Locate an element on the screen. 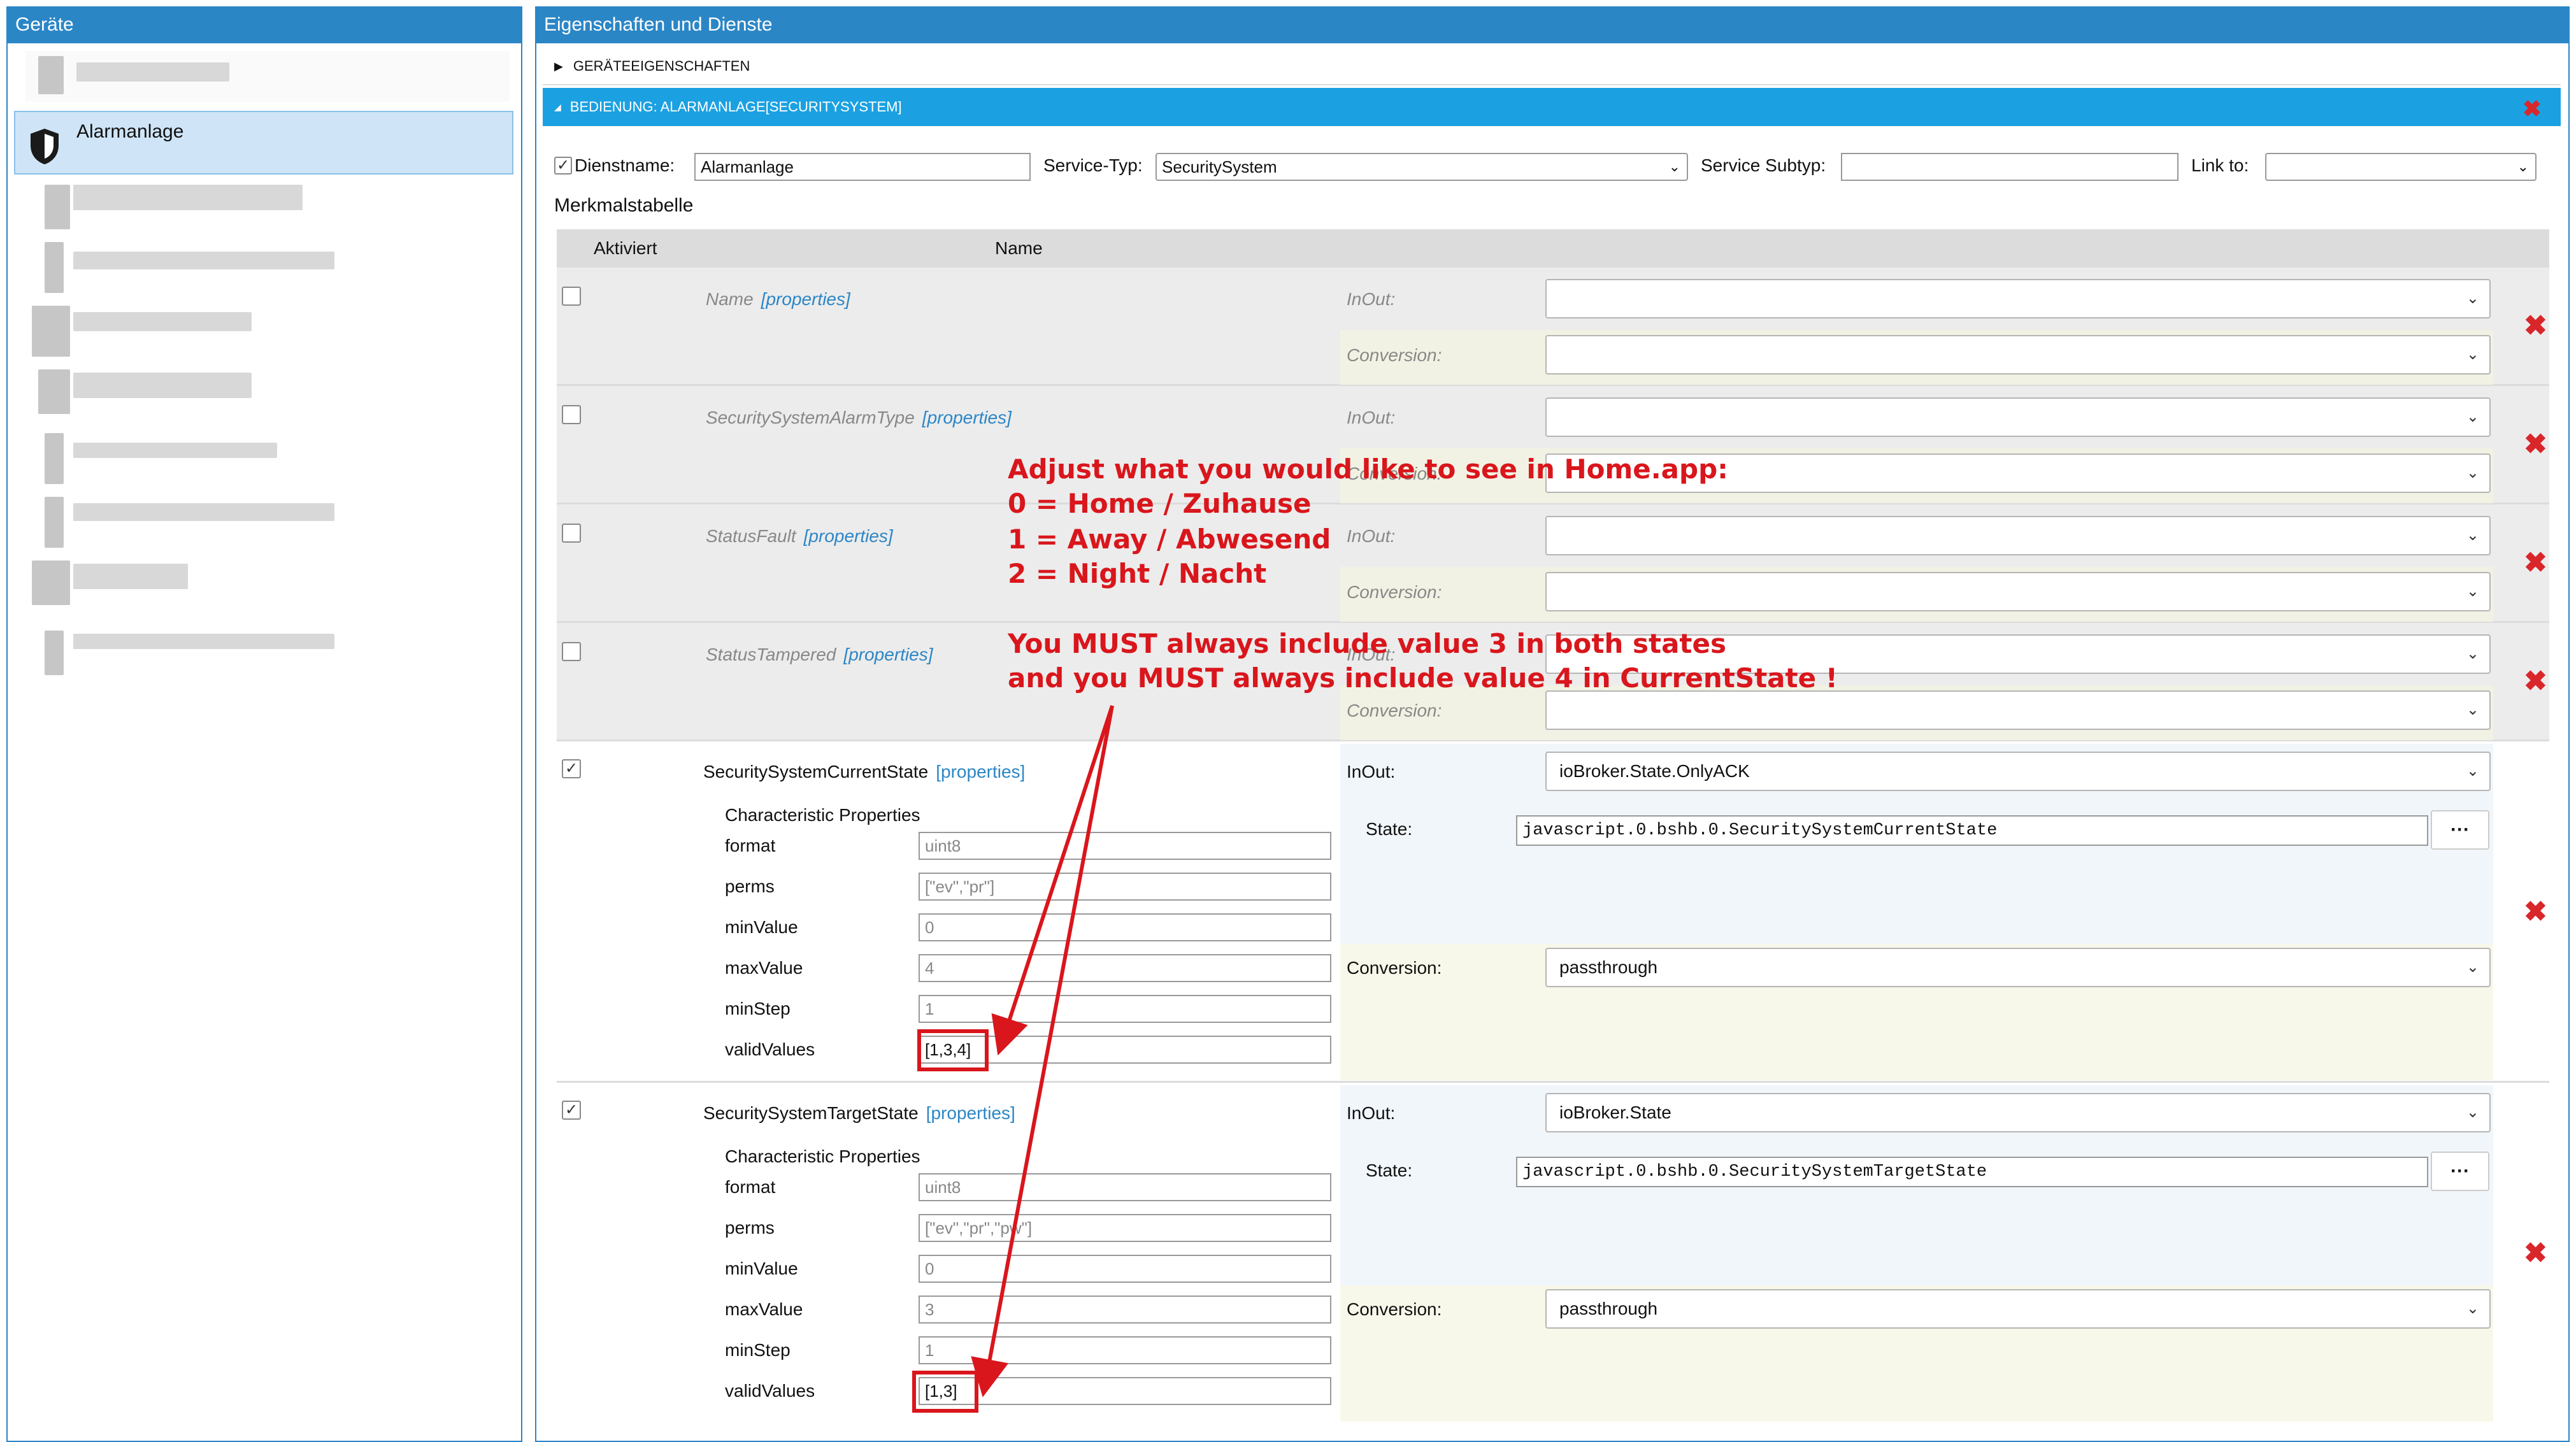 The height and width of the screenshot is (1442, 2576). annotation-arrows is located at coordinates (1042, 1051).